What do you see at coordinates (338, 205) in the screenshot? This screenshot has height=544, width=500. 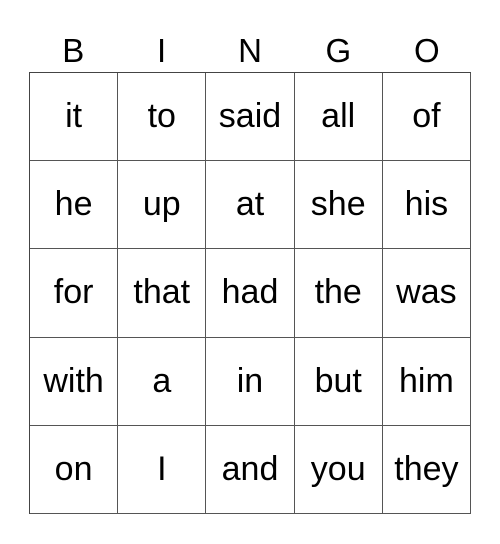 I see `bingo-cell: she` at bounding box center [338, 205].